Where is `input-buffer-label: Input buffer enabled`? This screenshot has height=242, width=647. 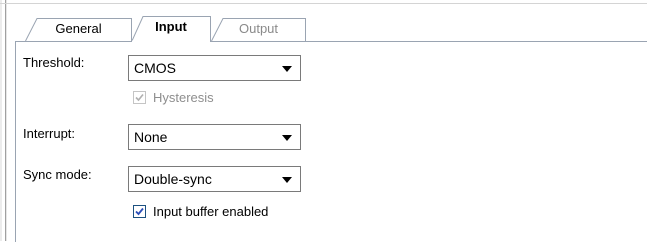
input-buffer-label: Input buffer enabled is located at coordinates (211, 211).